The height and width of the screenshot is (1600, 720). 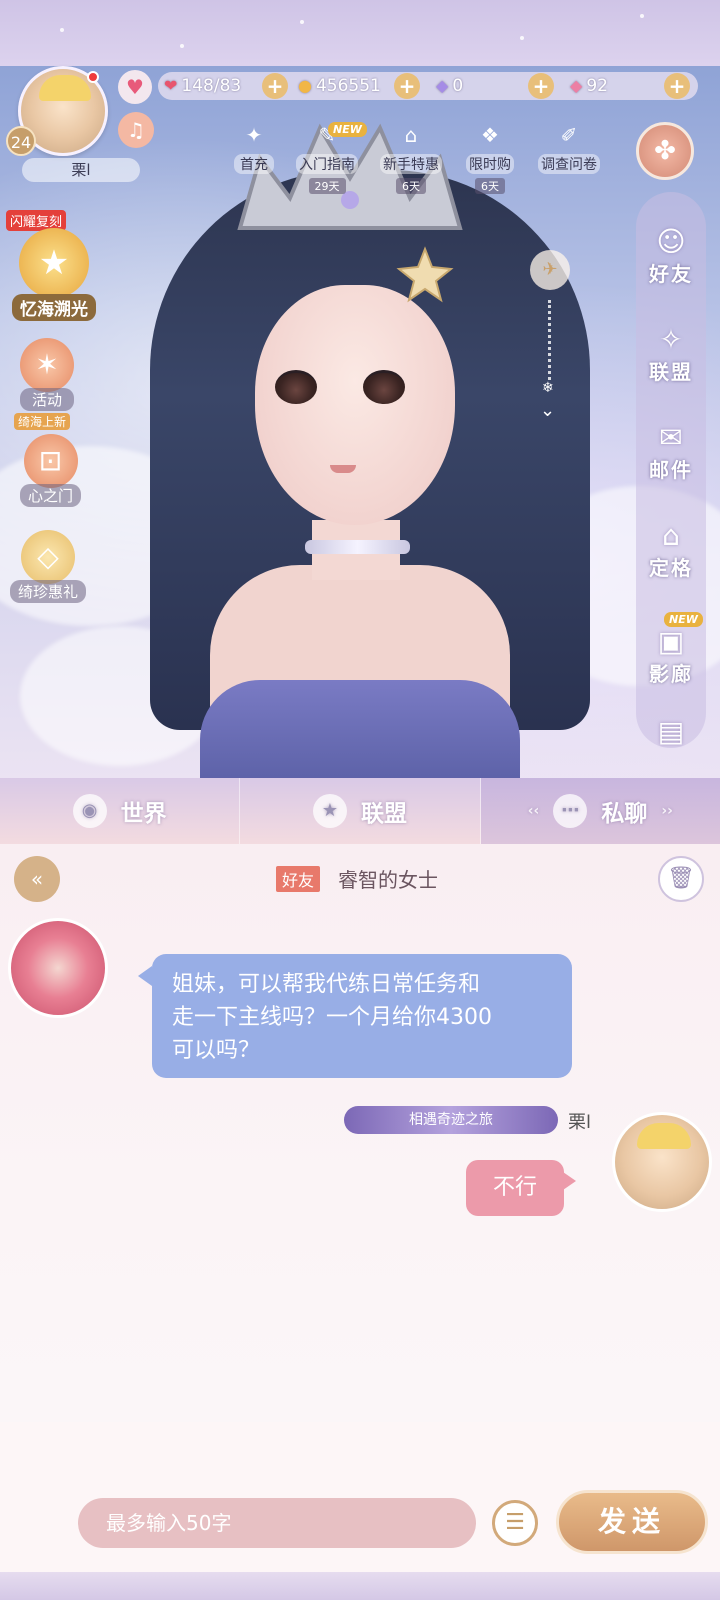 I want to click on diamond-gift-icon: ◇, so click(x=48, y=557).